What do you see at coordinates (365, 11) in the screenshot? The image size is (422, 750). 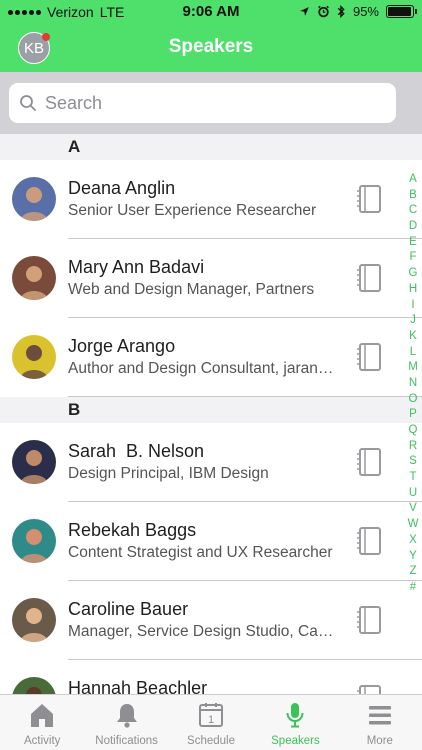 I see `battery-percent: 95%` at bounding box center [365, 11].